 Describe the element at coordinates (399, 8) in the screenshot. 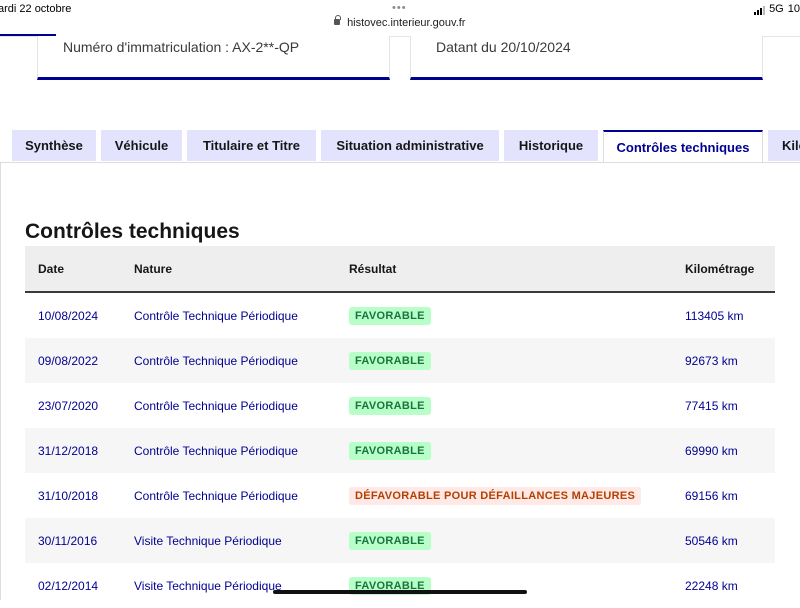

I see `more-dots-icon: •••` at that location.